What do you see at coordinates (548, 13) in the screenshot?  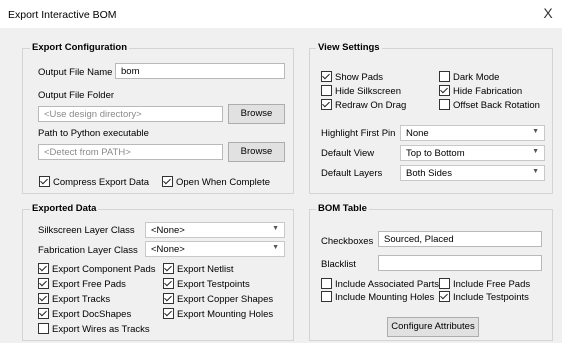 I see `close-icon: X` at bounding box center [548, 13].